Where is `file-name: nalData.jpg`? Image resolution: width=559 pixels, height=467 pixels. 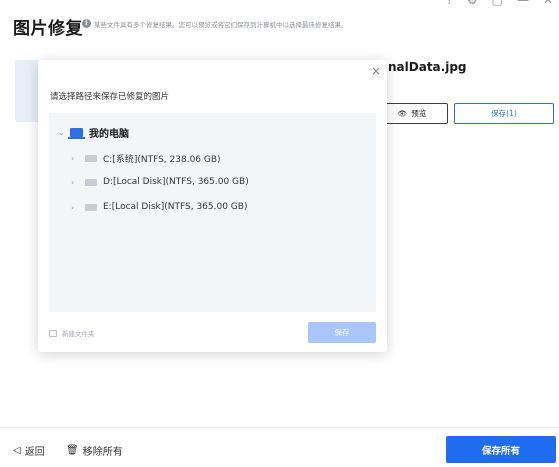
file-name: nalData.jpg is located at coordinates (427, 67).